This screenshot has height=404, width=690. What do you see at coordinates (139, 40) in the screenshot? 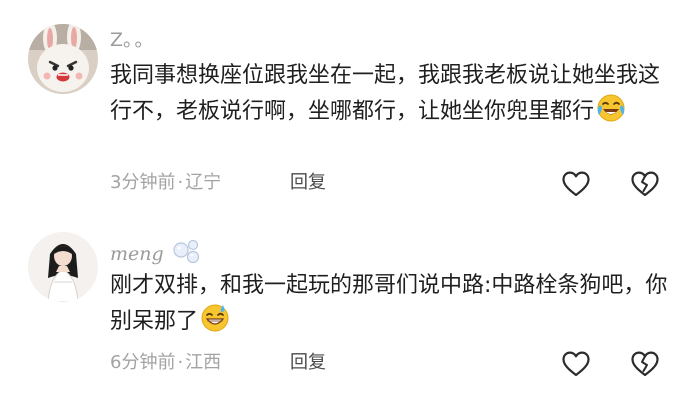
I see `username-suffix: 。。` at bounding box center [139, 40].